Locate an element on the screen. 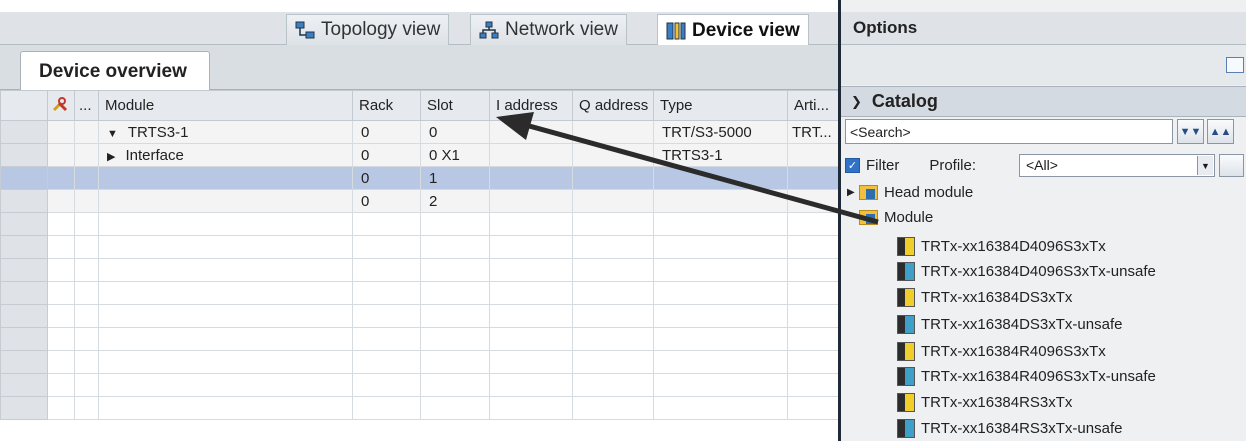 This screenshot has width=1246, height=441. column-header-status is located at coordinates (61, 105).